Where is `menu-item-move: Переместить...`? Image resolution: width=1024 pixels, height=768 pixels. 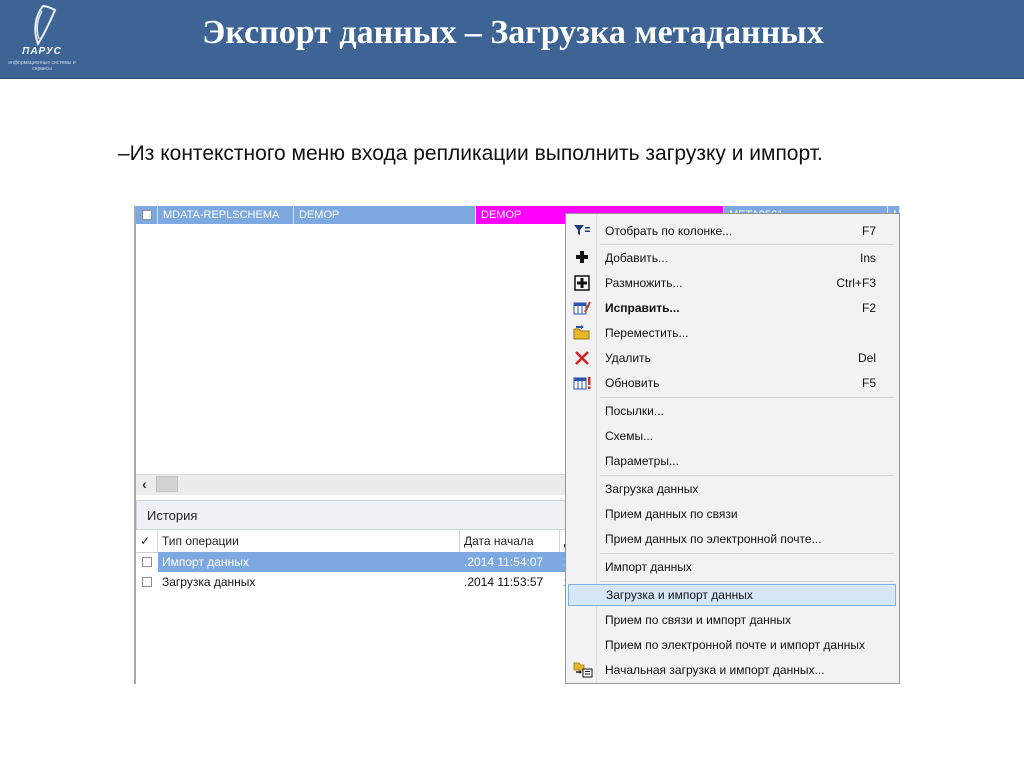
menu-item-move: Переместить... is located at coordinates (732, 333).